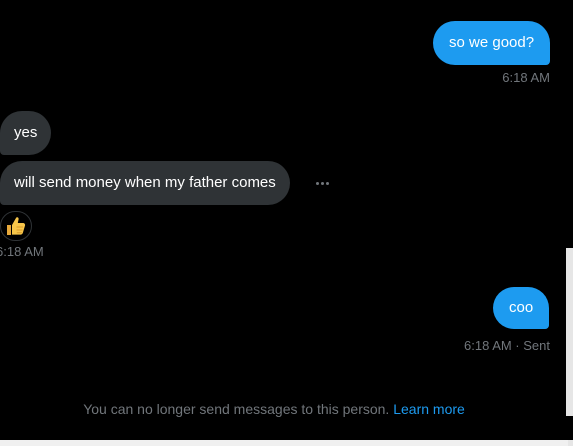 This screenshot has width=573, height=446. I want to click on horizontal-scrollbar, so click(286, 443).